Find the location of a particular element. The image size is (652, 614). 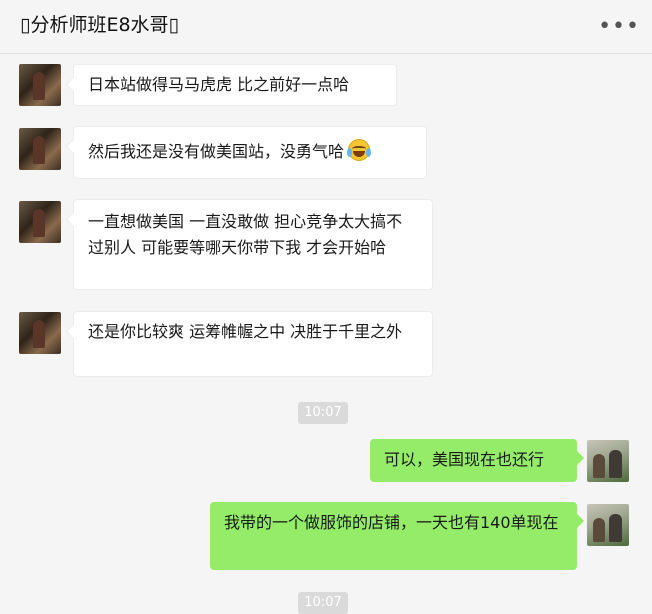

message-text: 我带的一个做服饰的店铺，一天也有140单现在 is located at coordinates (391, 522).